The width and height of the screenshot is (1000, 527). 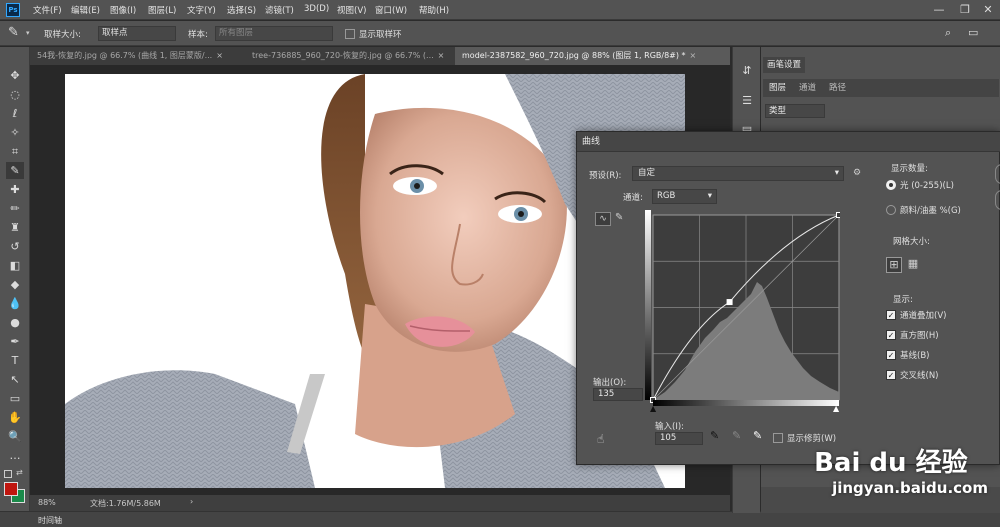 I want to click on preset-label: 预设(R):, so click(x=605, y=176).